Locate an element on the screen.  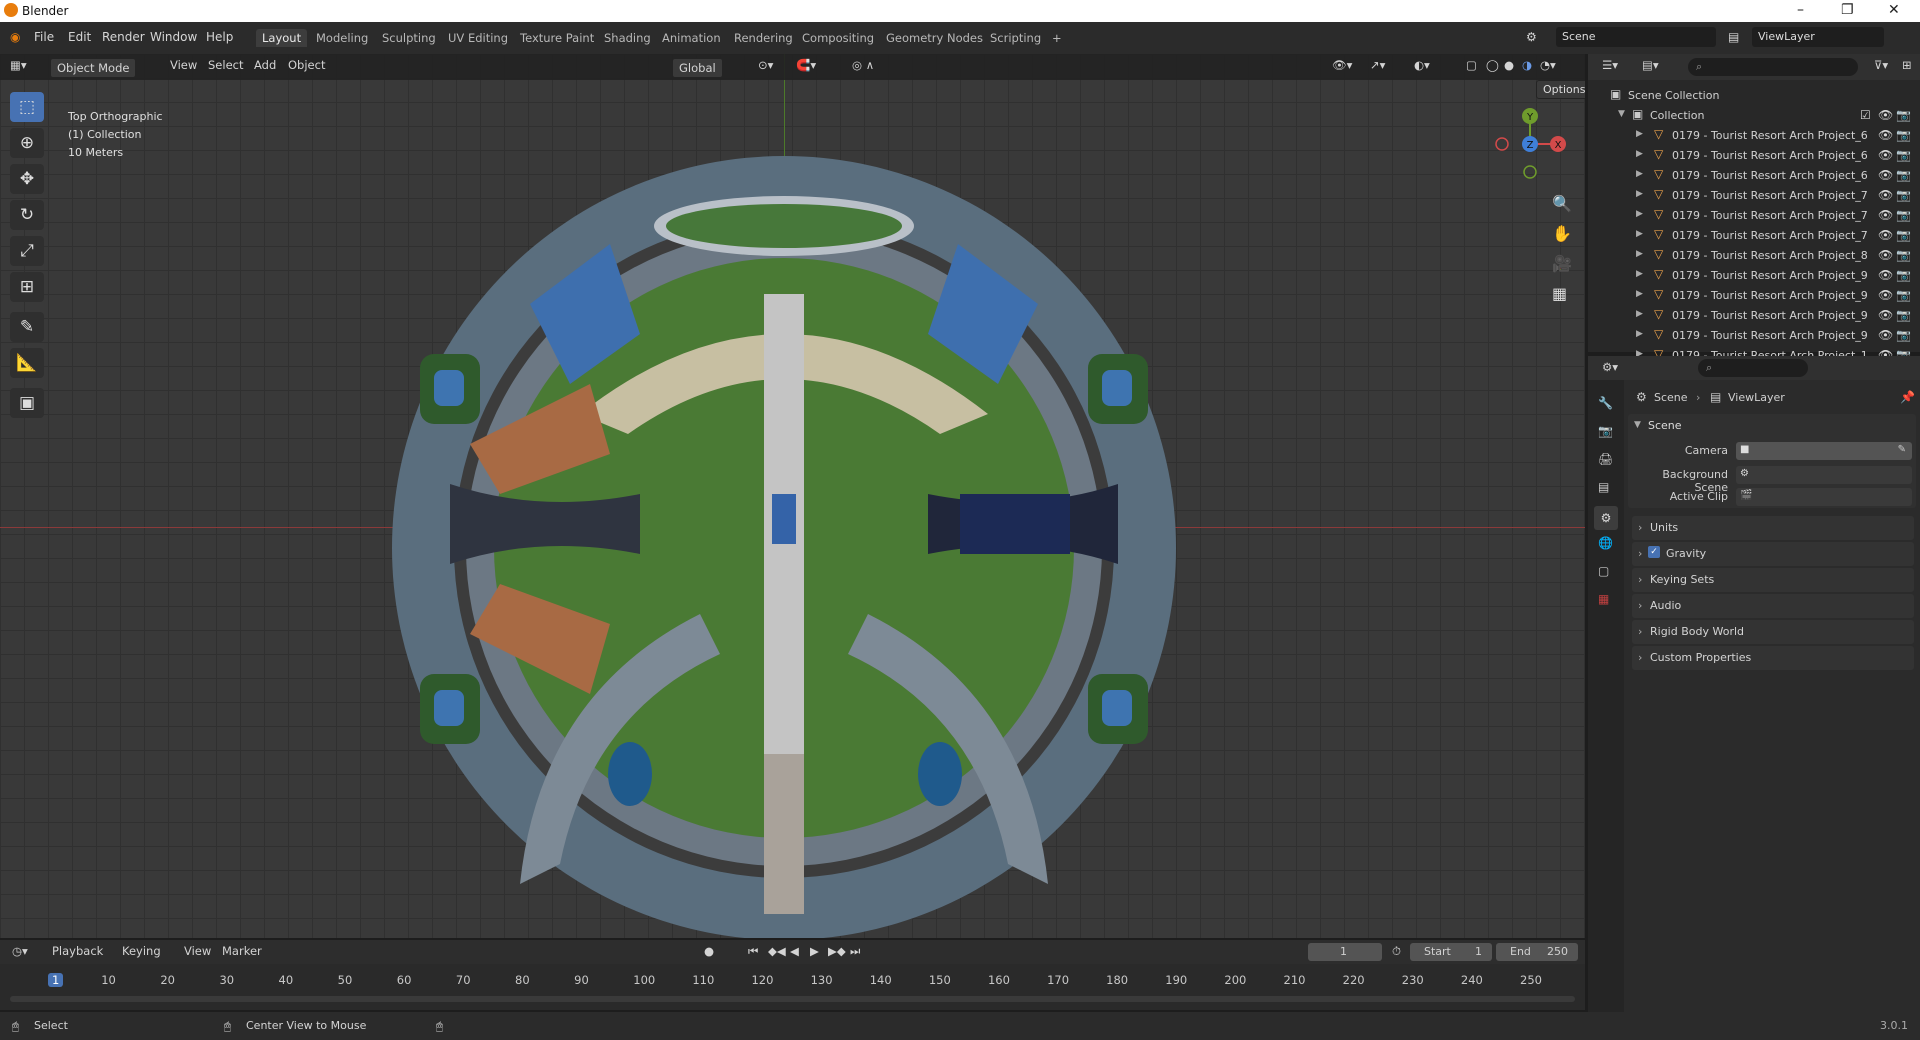
scene-field: Scene is located at coordinates (1636, 37).